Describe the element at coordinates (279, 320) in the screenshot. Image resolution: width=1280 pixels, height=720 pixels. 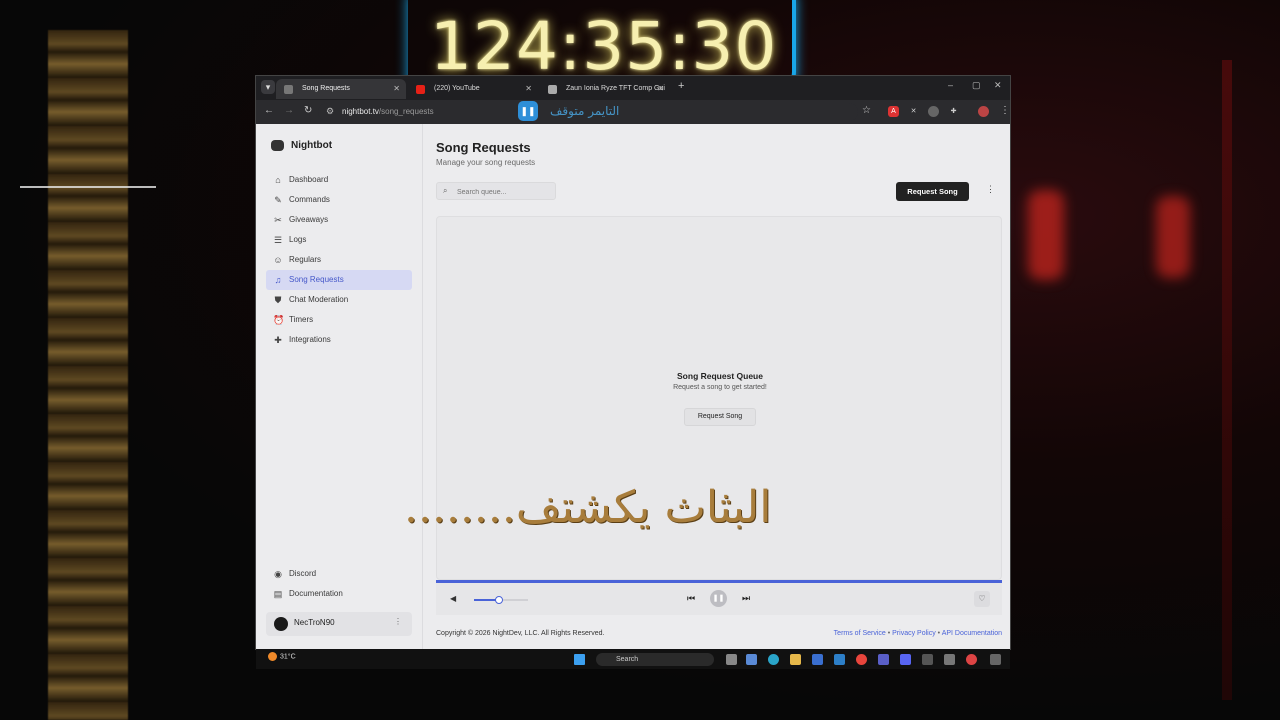
I see `clock-icon: ⏰` at that location.